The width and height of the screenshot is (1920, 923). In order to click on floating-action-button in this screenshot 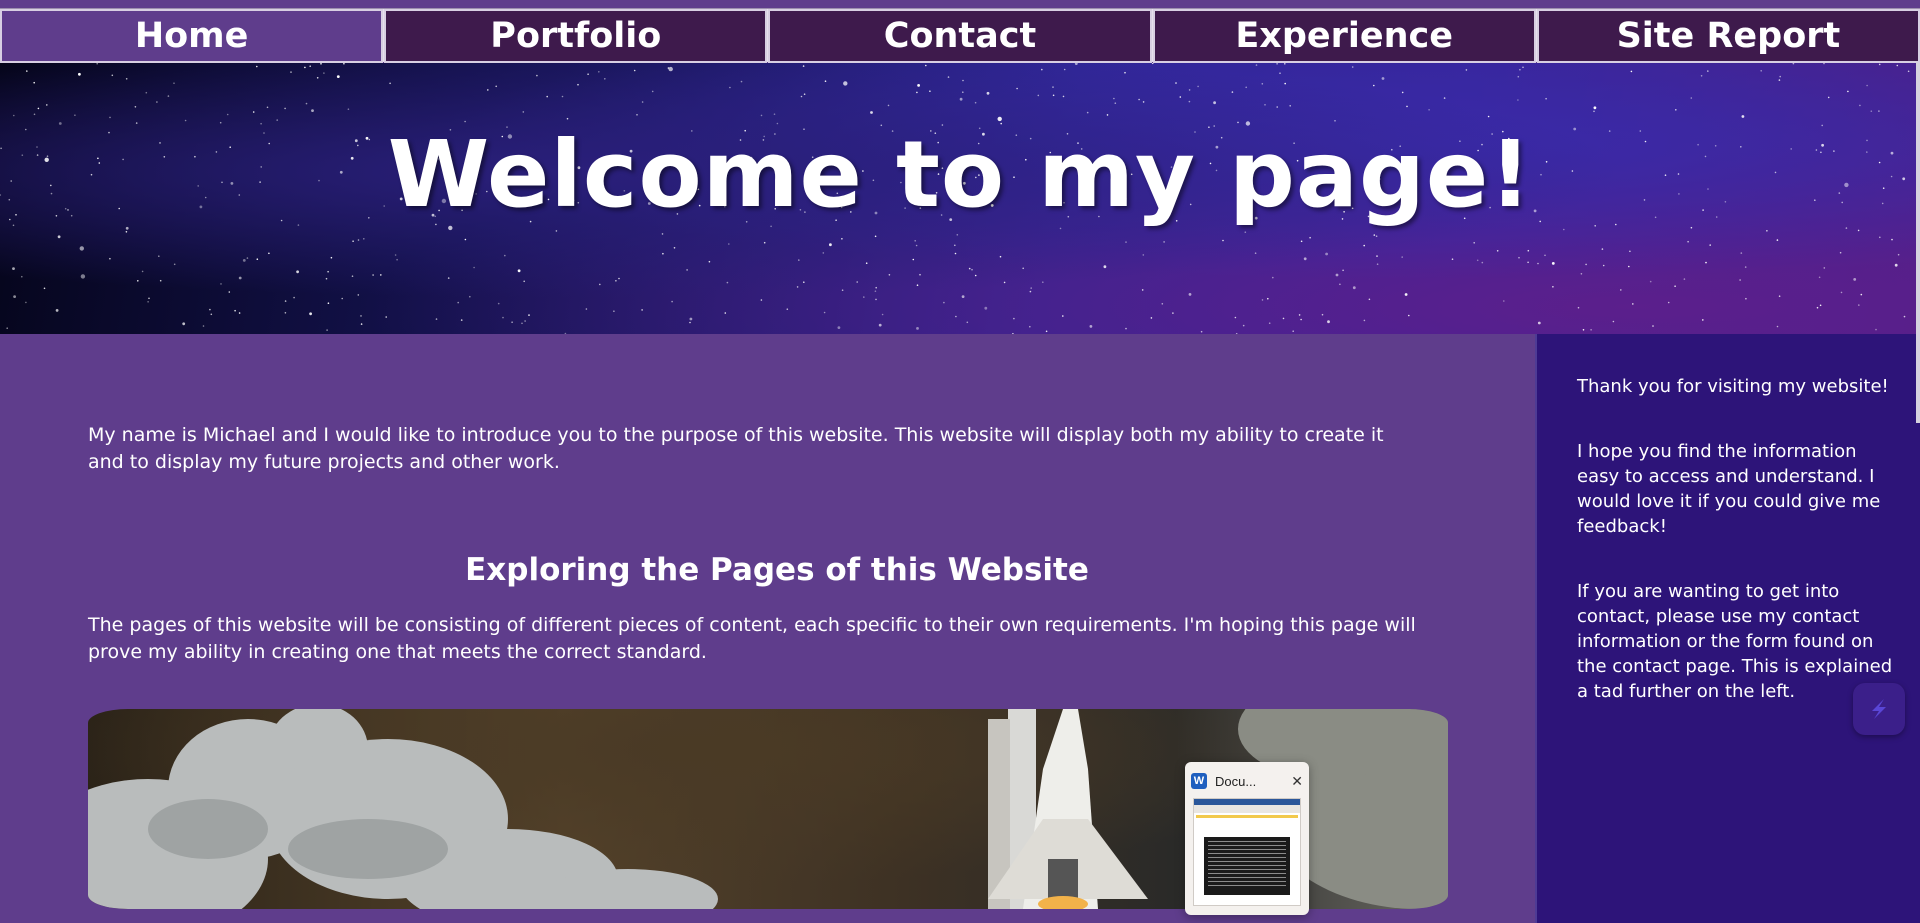, I will do `click(1879, 709)`.